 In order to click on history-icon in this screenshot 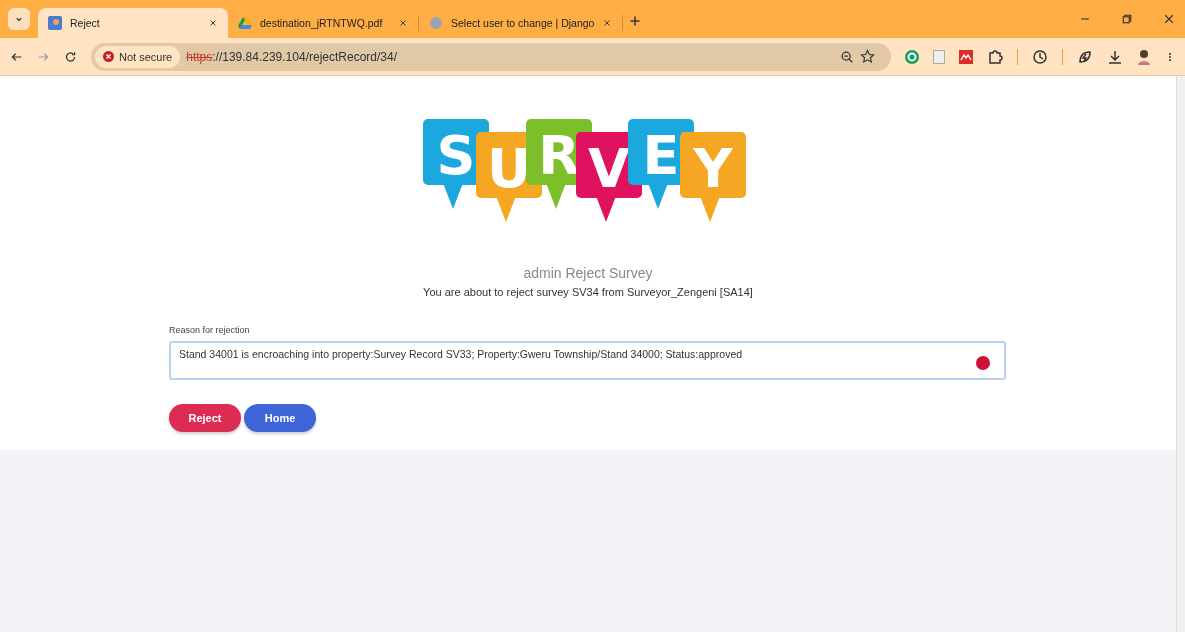, I will do `click(1040, 56)`.